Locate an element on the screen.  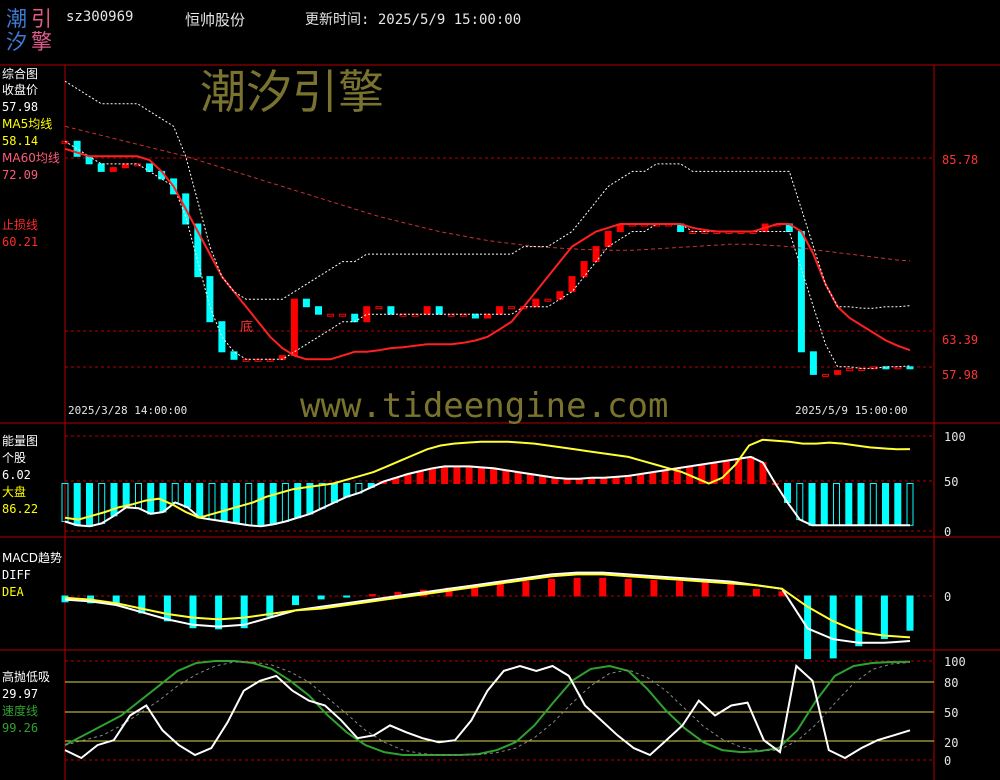
price-tick: 57.98 is located at coordinates (960, 375).